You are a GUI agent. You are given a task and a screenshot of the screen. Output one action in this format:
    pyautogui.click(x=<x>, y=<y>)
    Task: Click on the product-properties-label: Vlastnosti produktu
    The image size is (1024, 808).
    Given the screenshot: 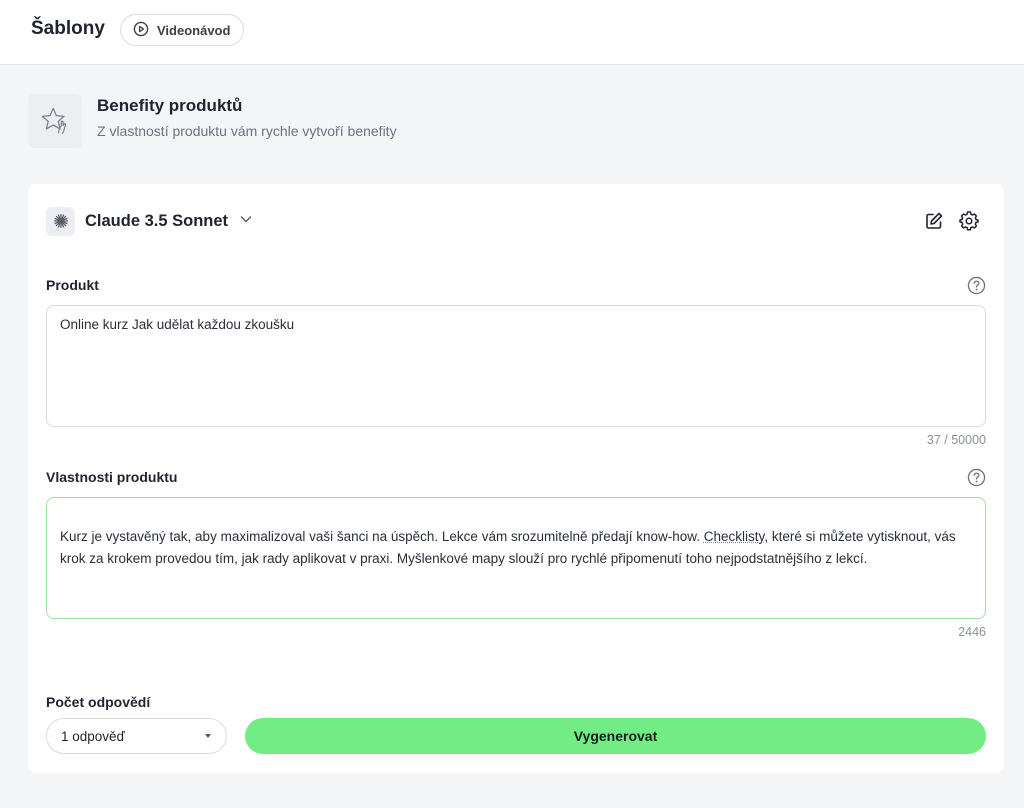 What is the action you would take?
    pyautogui.click(x=112, y=477)
    